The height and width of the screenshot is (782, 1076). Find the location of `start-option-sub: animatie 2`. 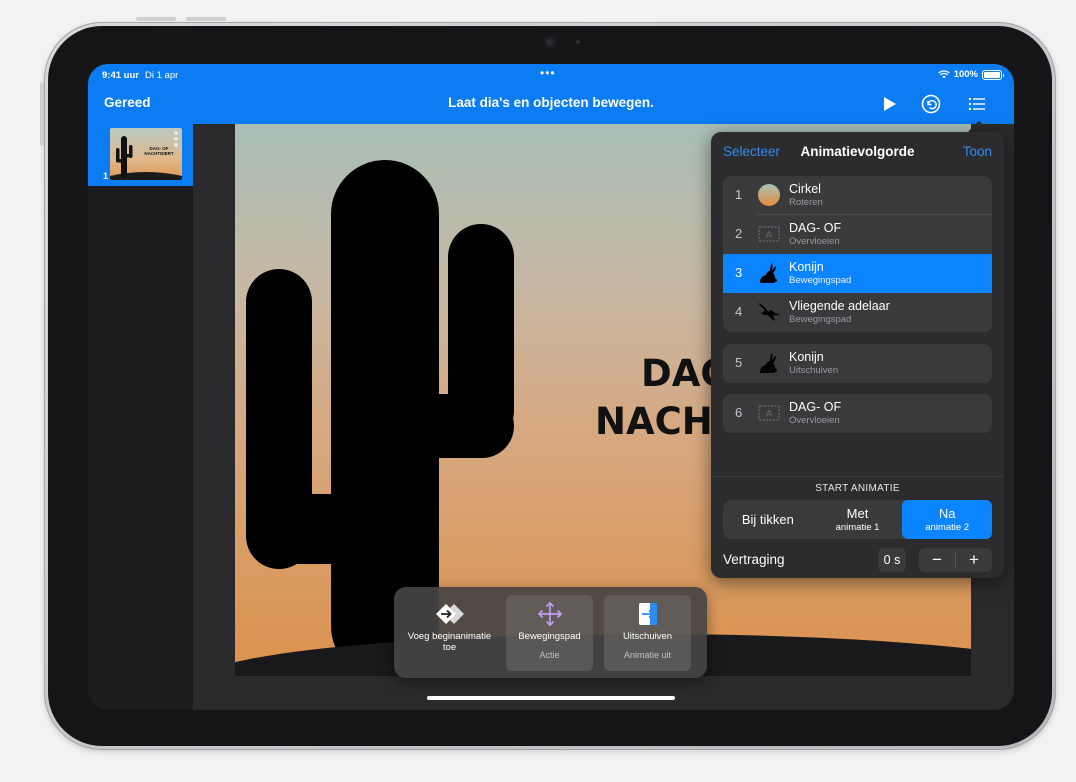

start-option-sub: animatie 2 is located at coordinates (947, 527).